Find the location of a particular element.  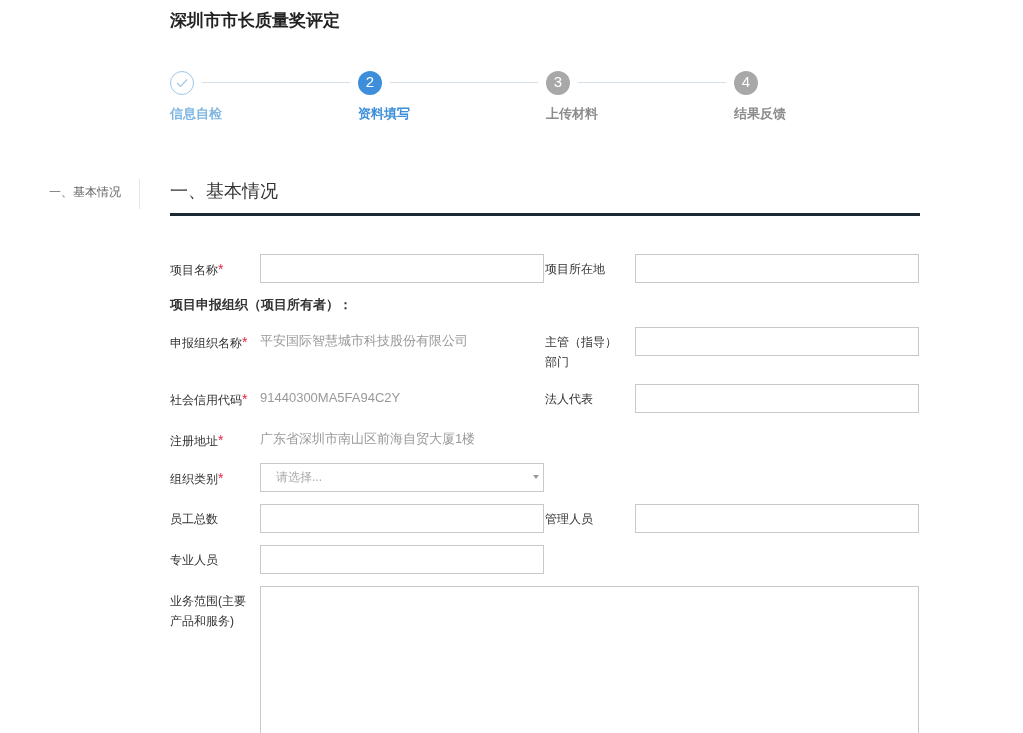

step-label: 信息自检 is located at coordinates (196, 113).